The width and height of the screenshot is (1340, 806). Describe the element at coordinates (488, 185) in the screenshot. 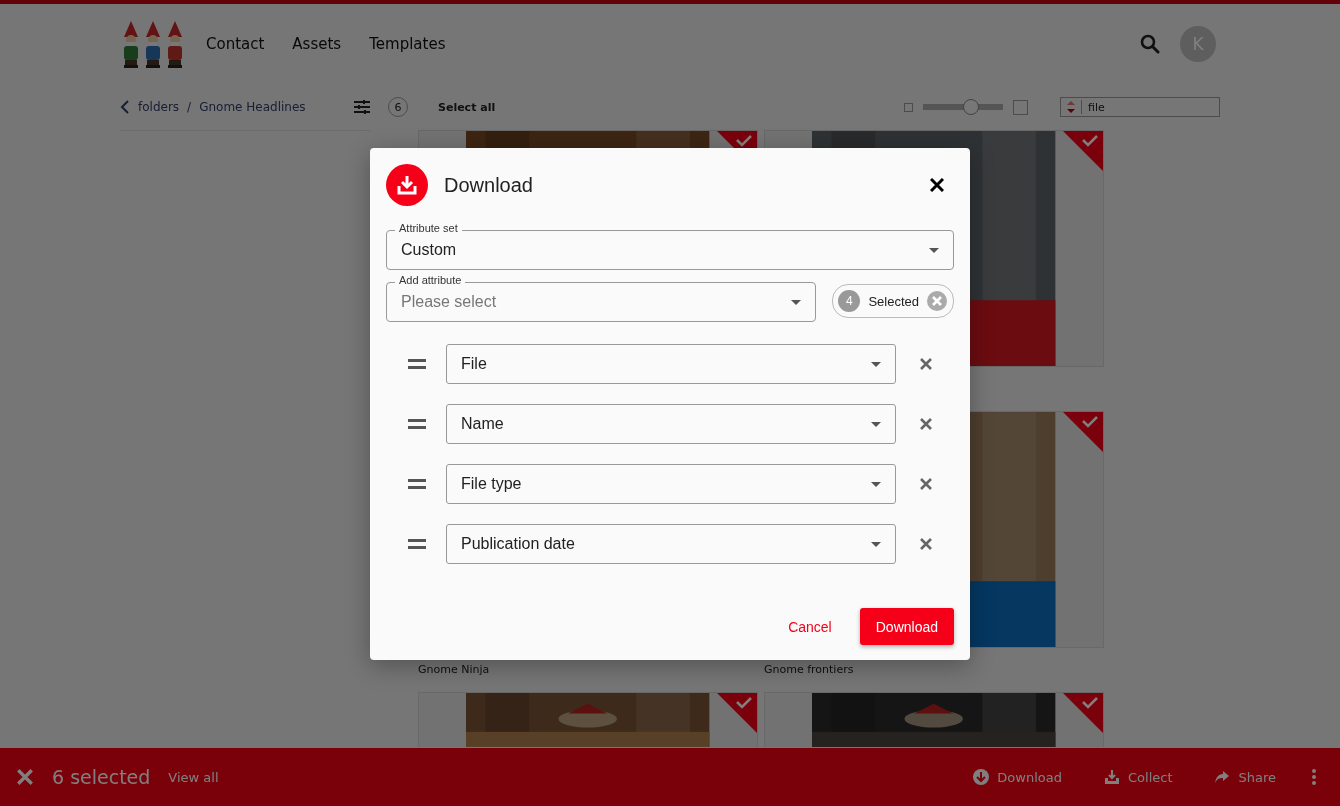

I see `dialog-title: Download` at that location.